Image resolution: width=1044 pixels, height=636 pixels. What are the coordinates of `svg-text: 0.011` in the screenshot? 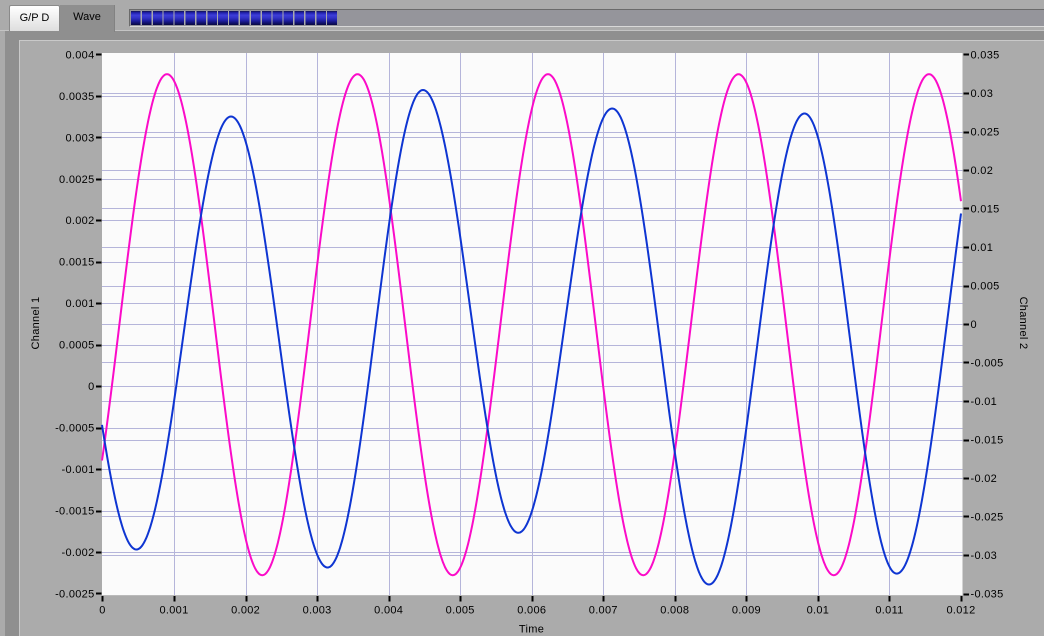 It's located at (889, 611).